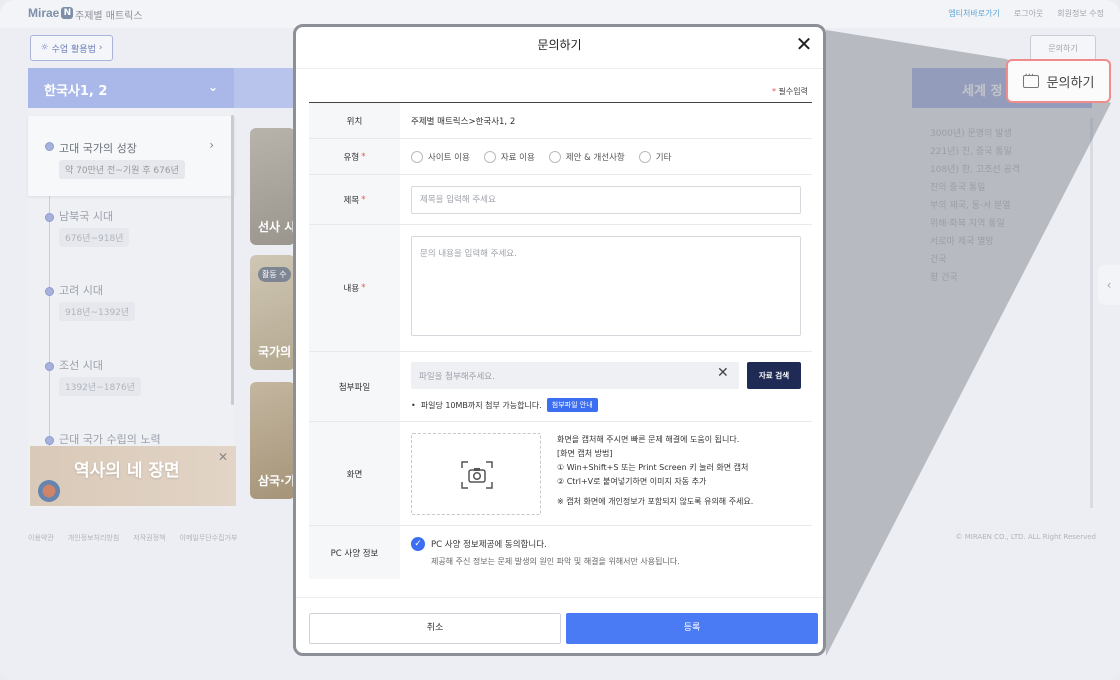 This screenshot has height=680, width=1120. I want to click on flag-illustration, so click(49, 491).